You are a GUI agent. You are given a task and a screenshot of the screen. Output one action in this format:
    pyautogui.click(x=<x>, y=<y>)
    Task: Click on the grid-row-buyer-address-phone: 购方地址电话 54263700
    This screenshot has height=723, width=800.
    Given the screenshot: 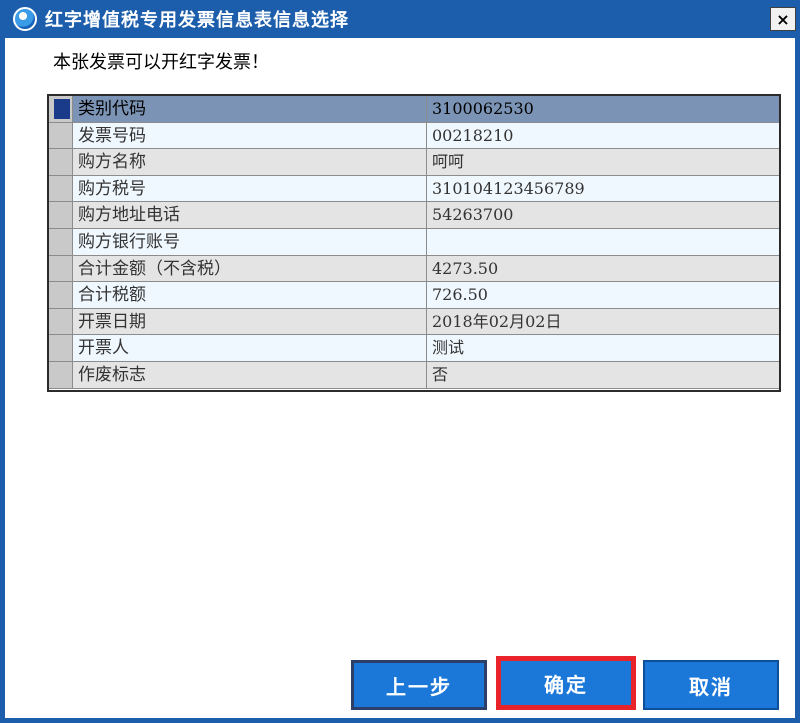 What is the action you would take?
    pyautogui.click(x=414, y=215)
    